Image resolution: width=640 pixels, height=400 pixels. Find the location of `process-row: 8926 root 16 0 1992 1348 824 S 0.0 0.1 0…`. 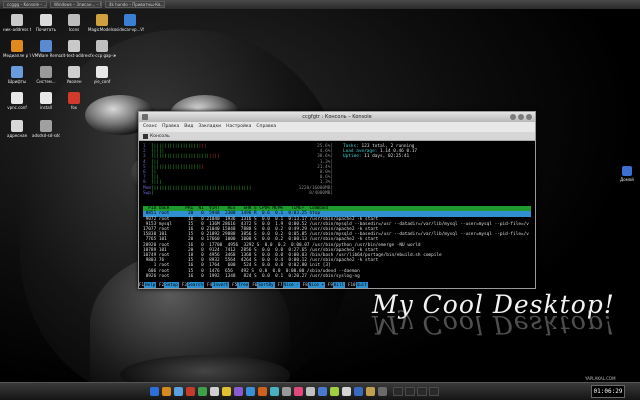

process-row: 8926 root 16 0 1992 1348 824 S 0.0 0.1 0… is located at coordinates (337, 276).